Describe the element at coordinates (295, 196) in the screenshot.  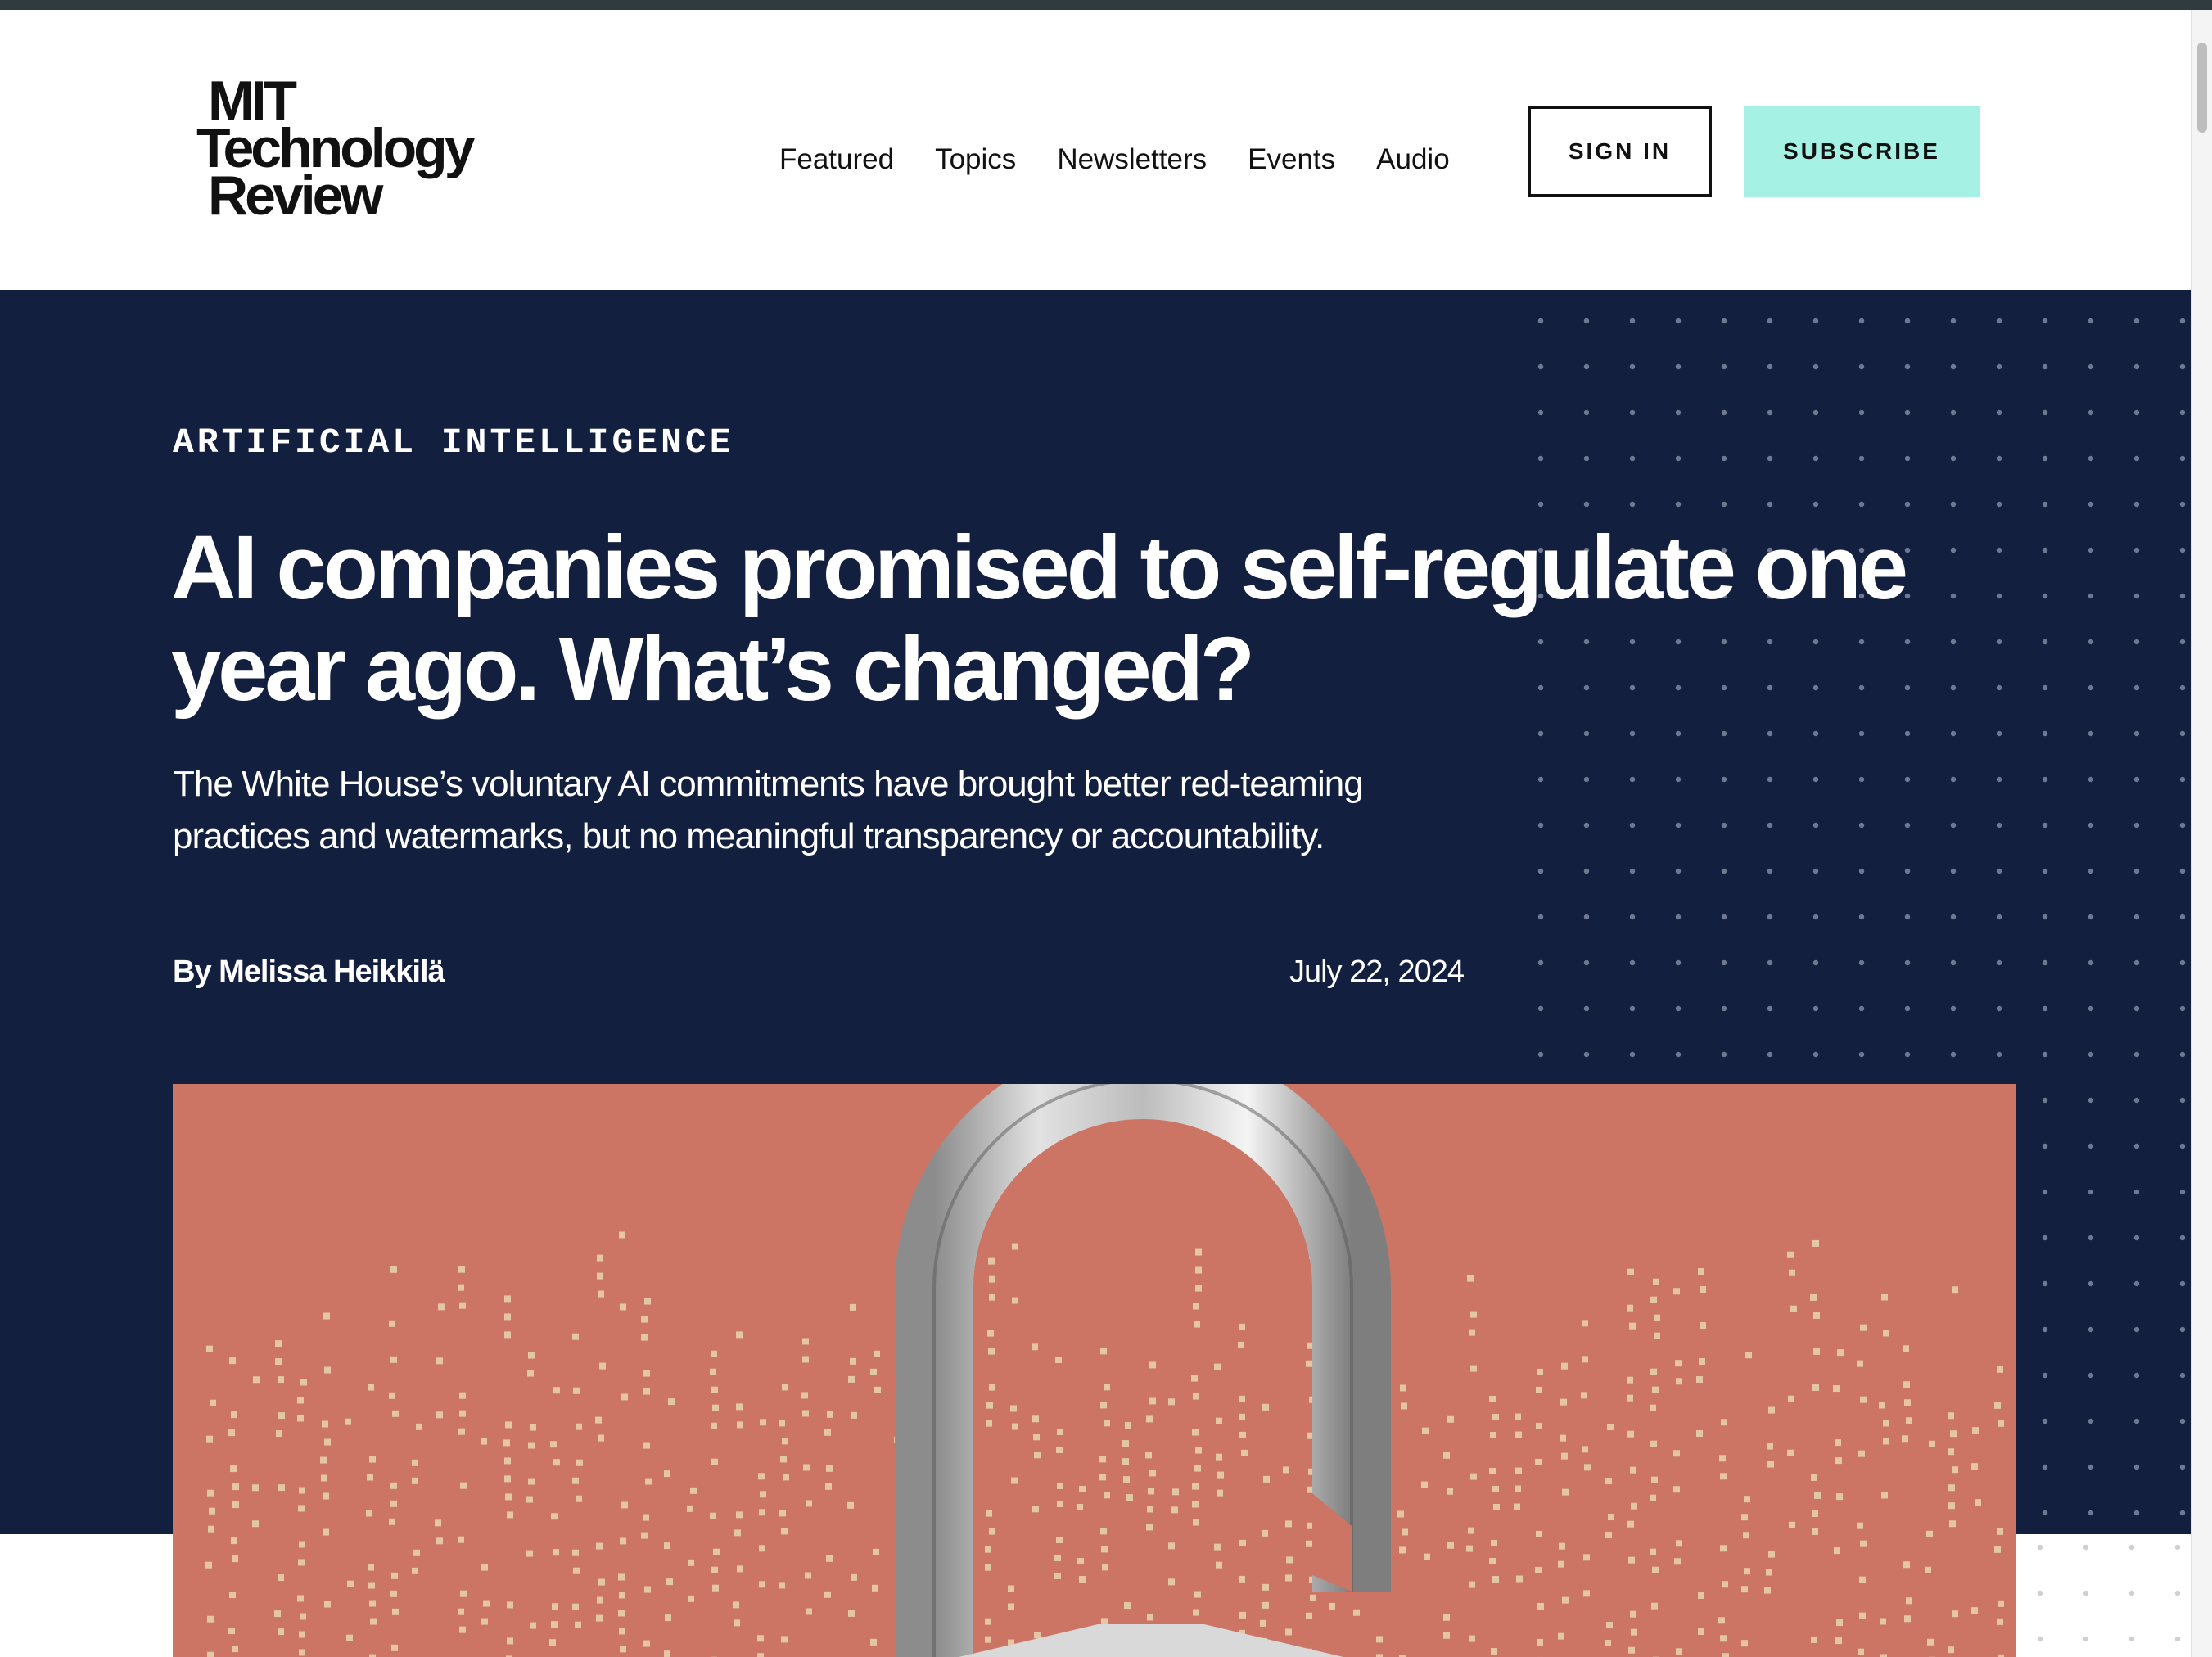
I see `logo-line-3: Review` at that location.